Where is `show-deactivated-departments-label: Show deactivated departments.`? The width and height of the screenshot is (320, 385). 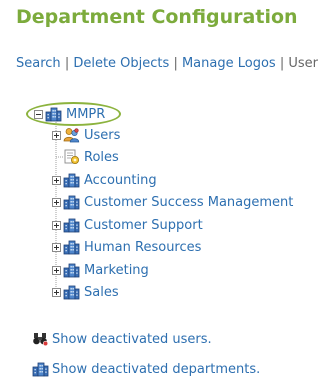 show-deactivated-departments-label: Show deactivated departments. is located at coordinates (156, 369).